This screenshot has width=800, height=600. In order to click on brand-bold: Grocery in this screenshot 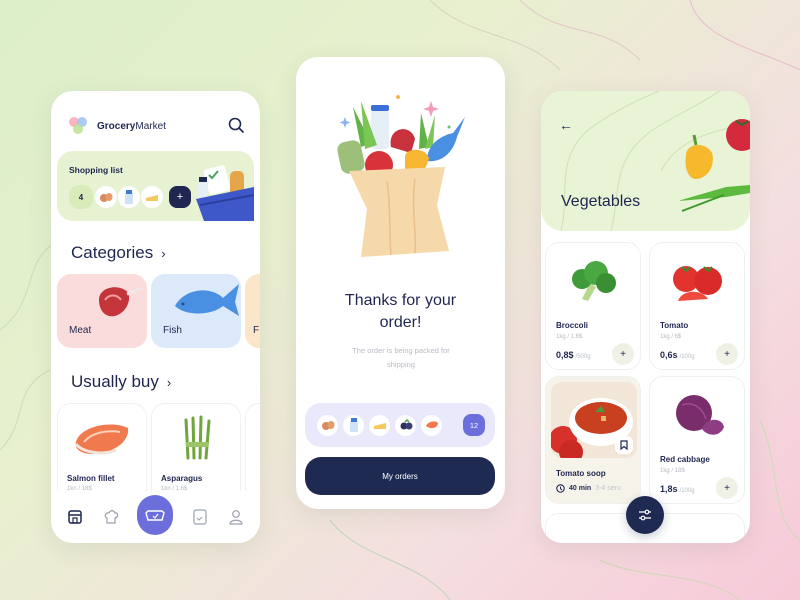, I will do `click(116, 126)`.